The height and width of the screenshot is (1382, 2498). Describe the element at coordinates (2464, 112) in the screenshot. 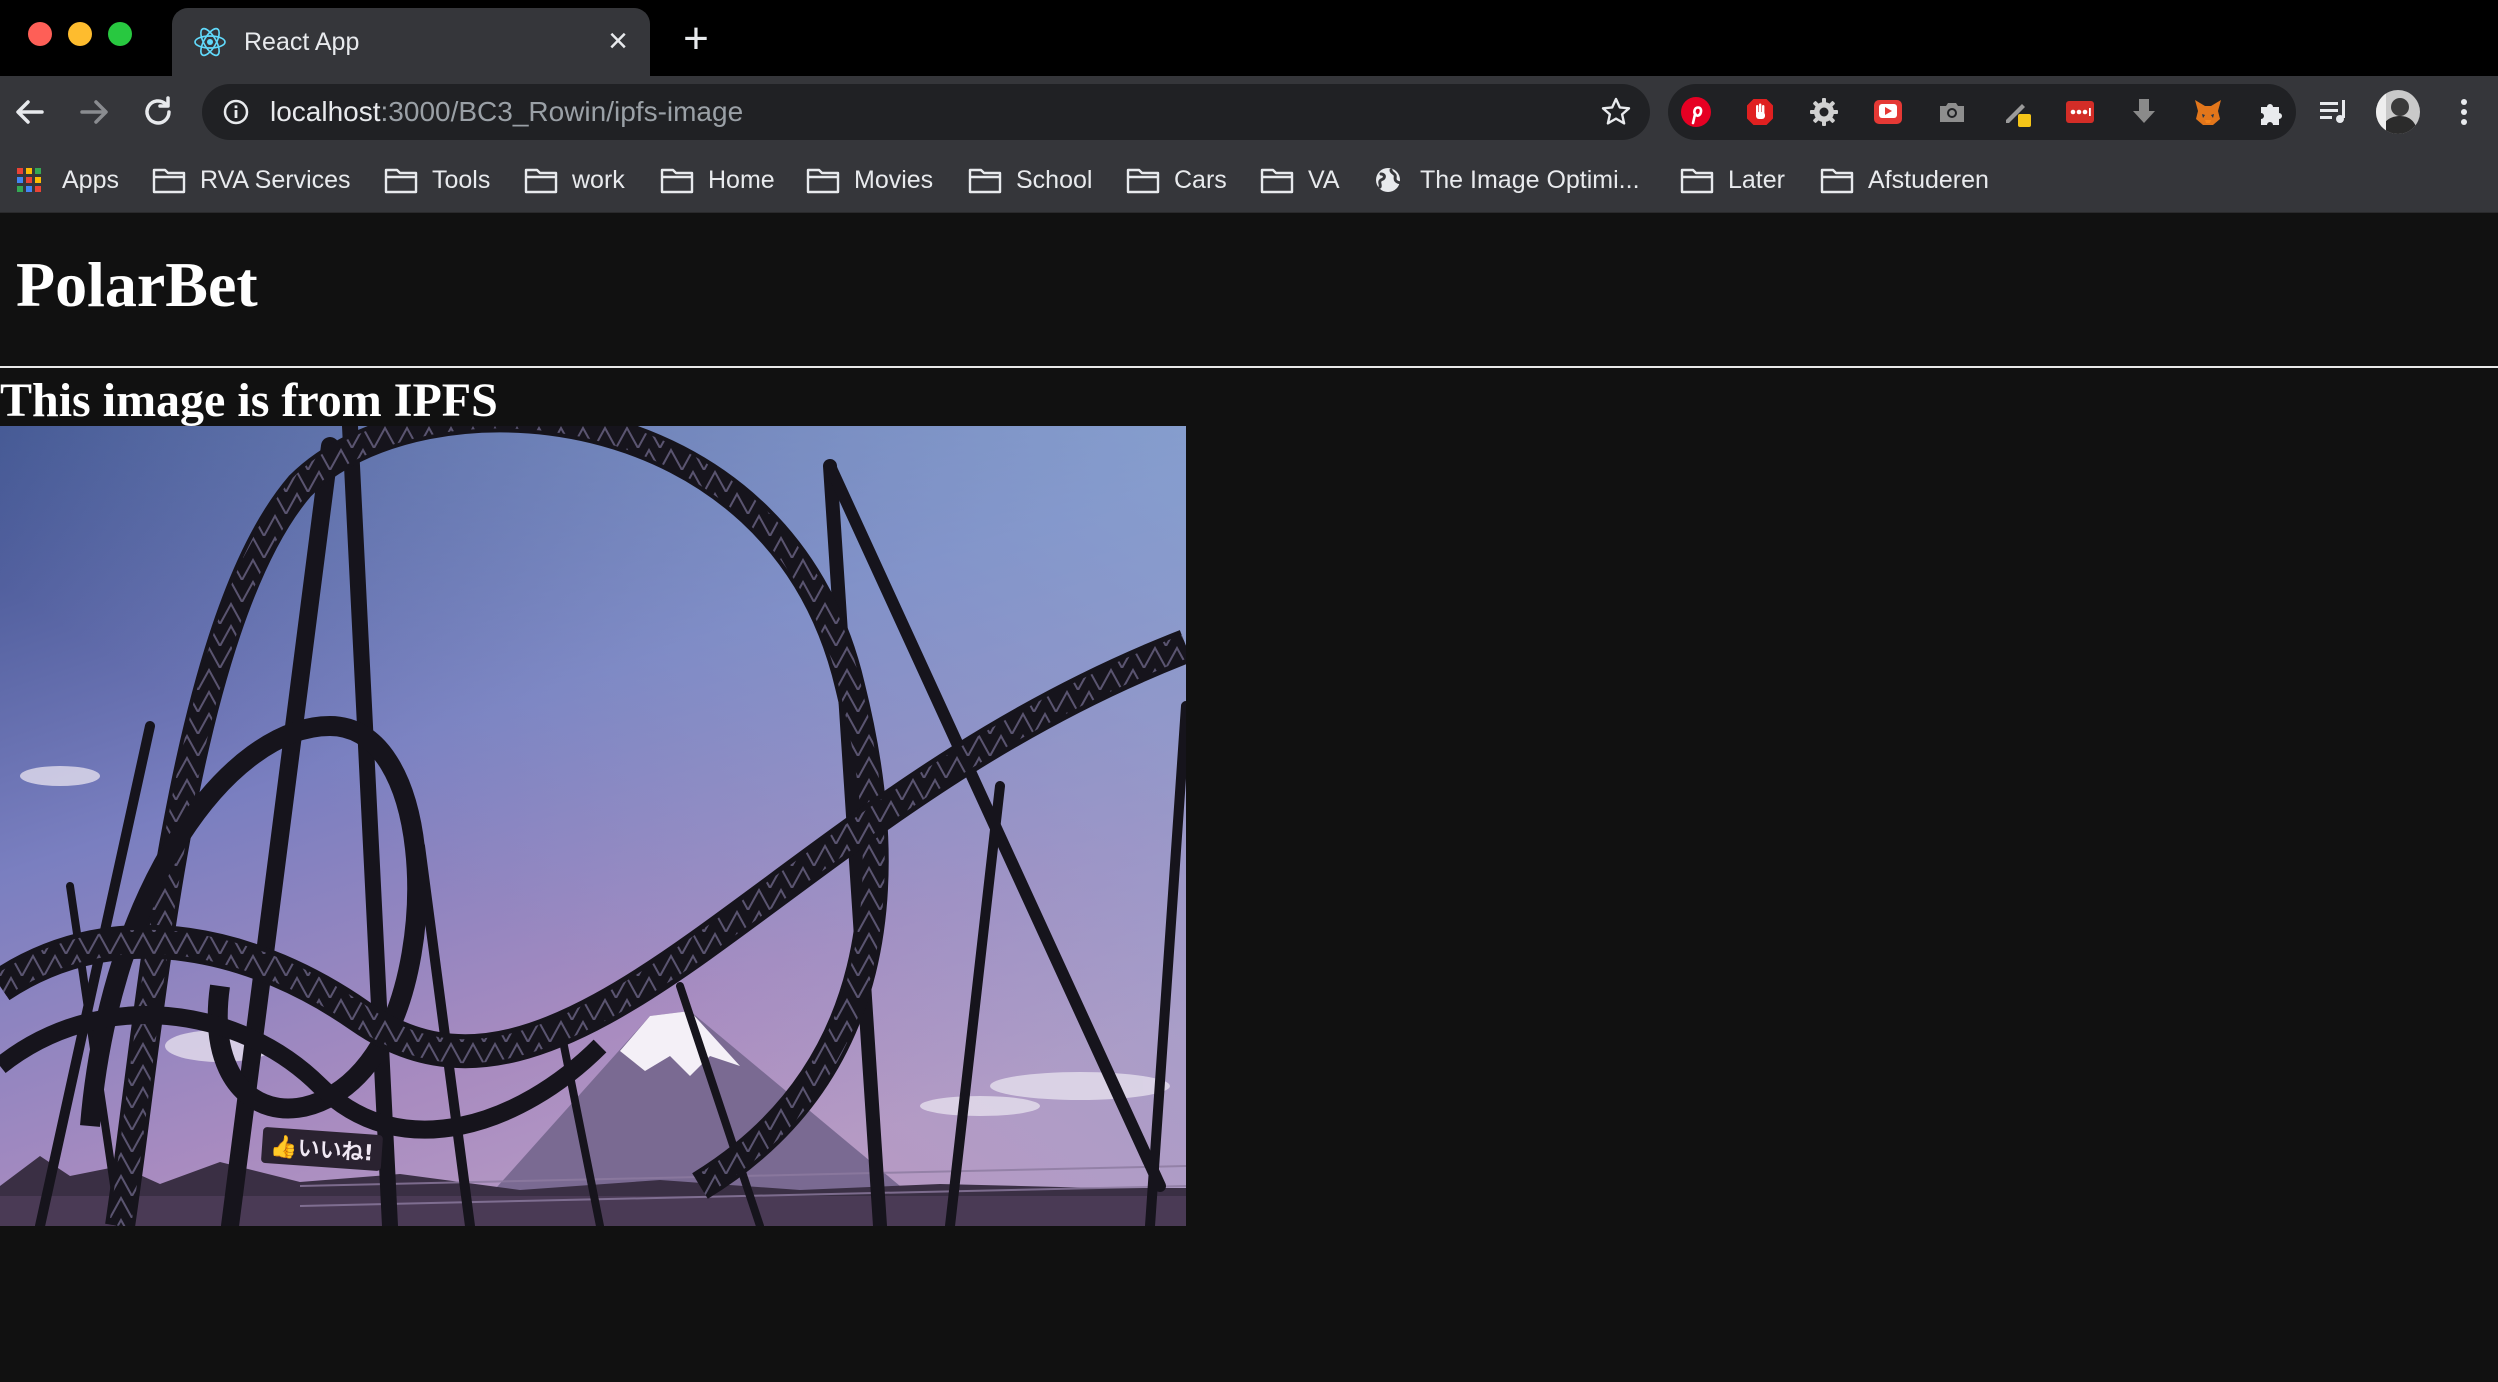

I see `more-menu-icon` at that location.